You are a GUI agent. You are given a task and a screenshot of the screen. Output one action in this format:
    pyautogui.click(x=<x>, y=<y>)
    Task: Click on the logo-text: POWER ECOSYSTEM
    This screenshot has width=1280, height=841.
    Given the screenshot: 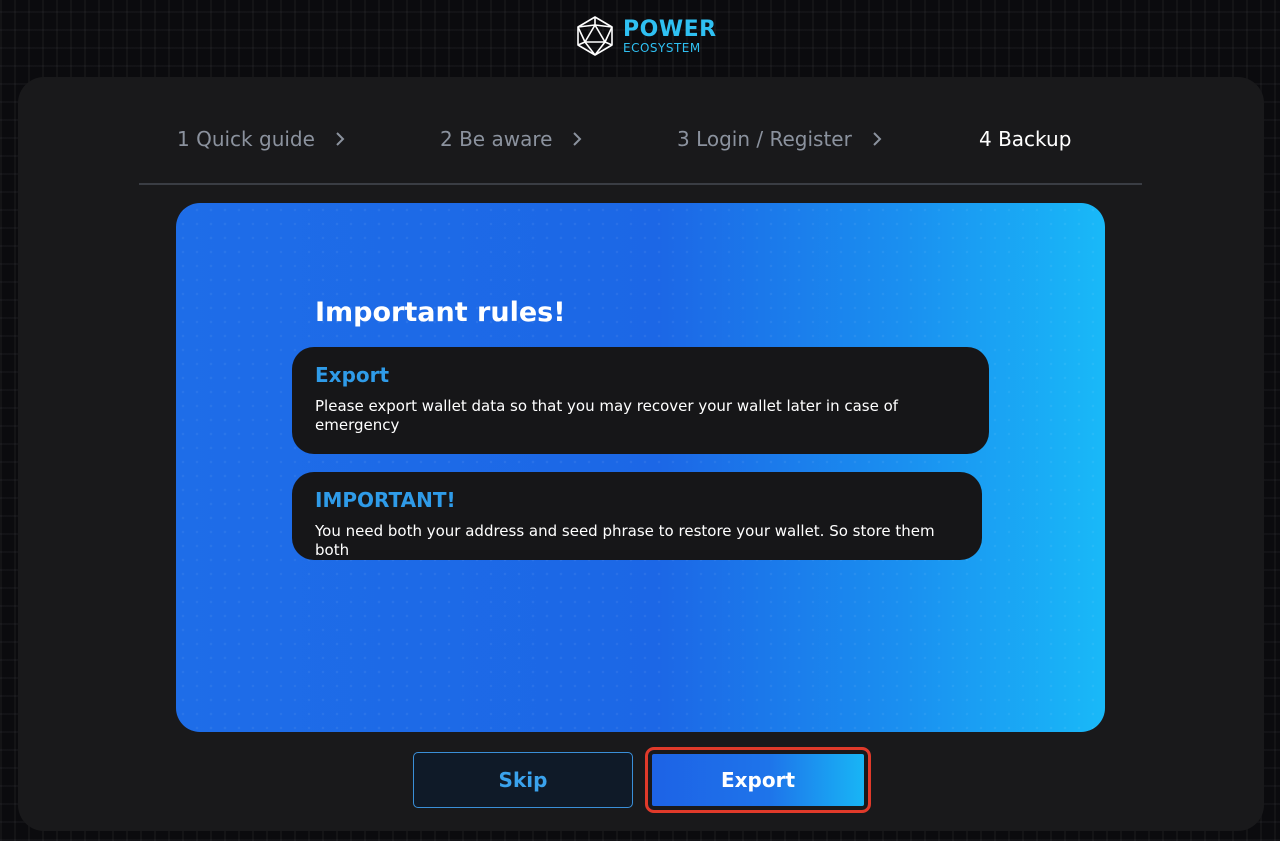 What is the action you would take?
    pyautogui.click(x=670, y=35)
    